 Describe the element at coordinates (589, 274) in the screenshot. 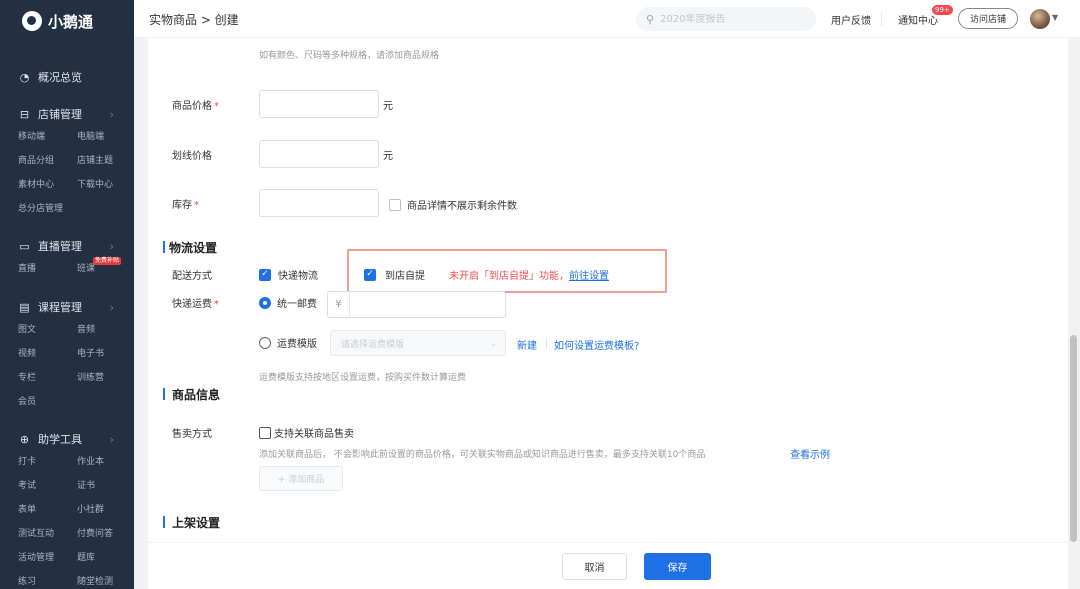

I see `go-settings-link: 前往设置` at that location.